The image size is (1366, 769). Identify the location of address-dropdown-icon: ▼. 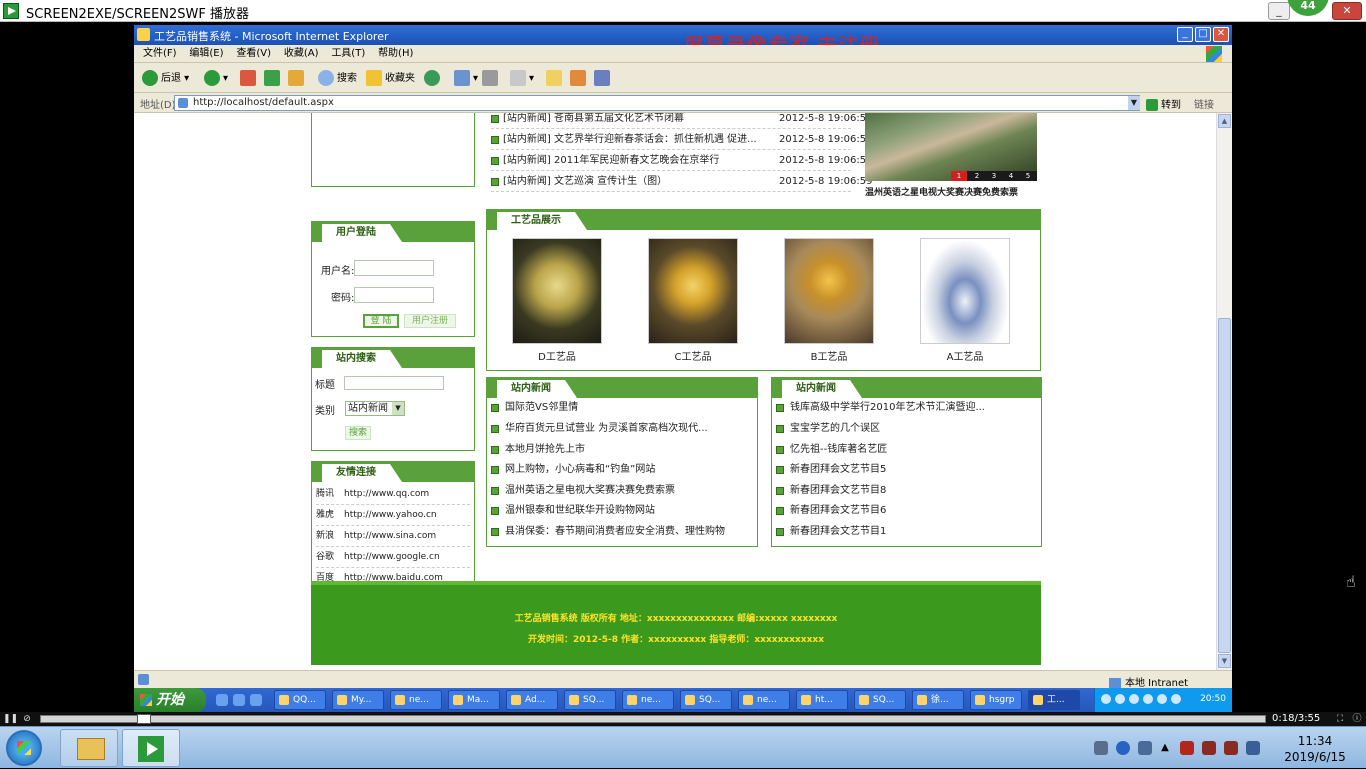
(1134, 103).